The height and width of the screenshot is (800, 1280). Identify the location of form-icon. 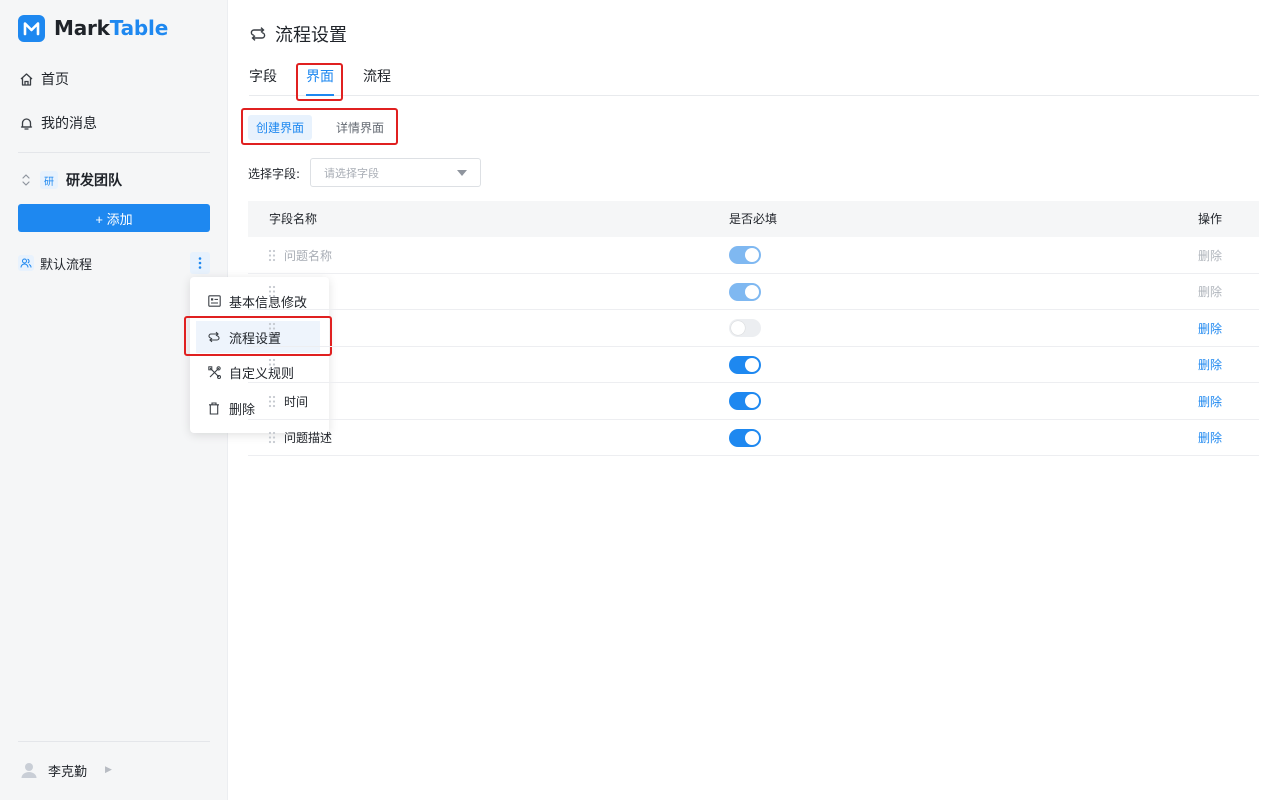
(214, 301).